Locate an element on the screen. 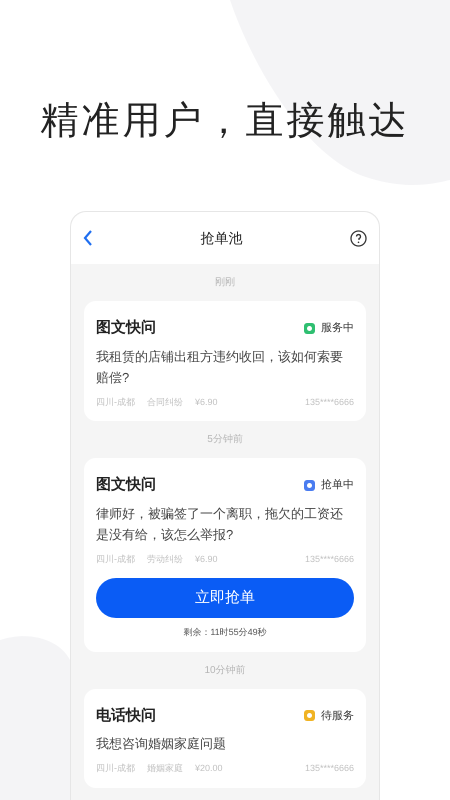 Image resolution: width=450 pixels, height=800 pixels. order-type: 电话快问 is located at coordinates (126, 716).